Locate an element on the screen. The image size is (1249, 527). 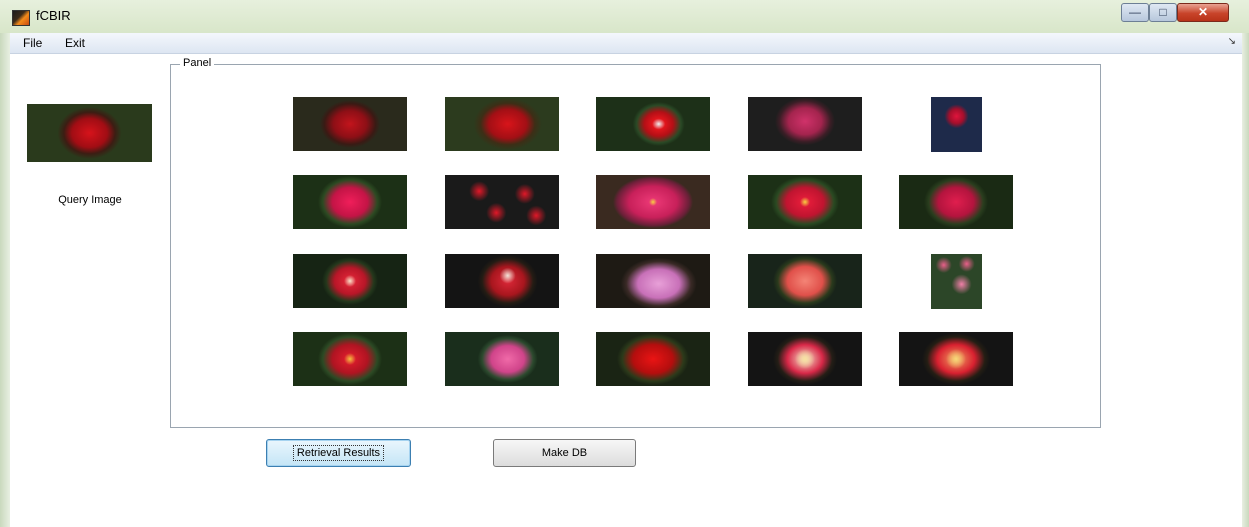
matlab-icon is located at coordinates (21, 18).